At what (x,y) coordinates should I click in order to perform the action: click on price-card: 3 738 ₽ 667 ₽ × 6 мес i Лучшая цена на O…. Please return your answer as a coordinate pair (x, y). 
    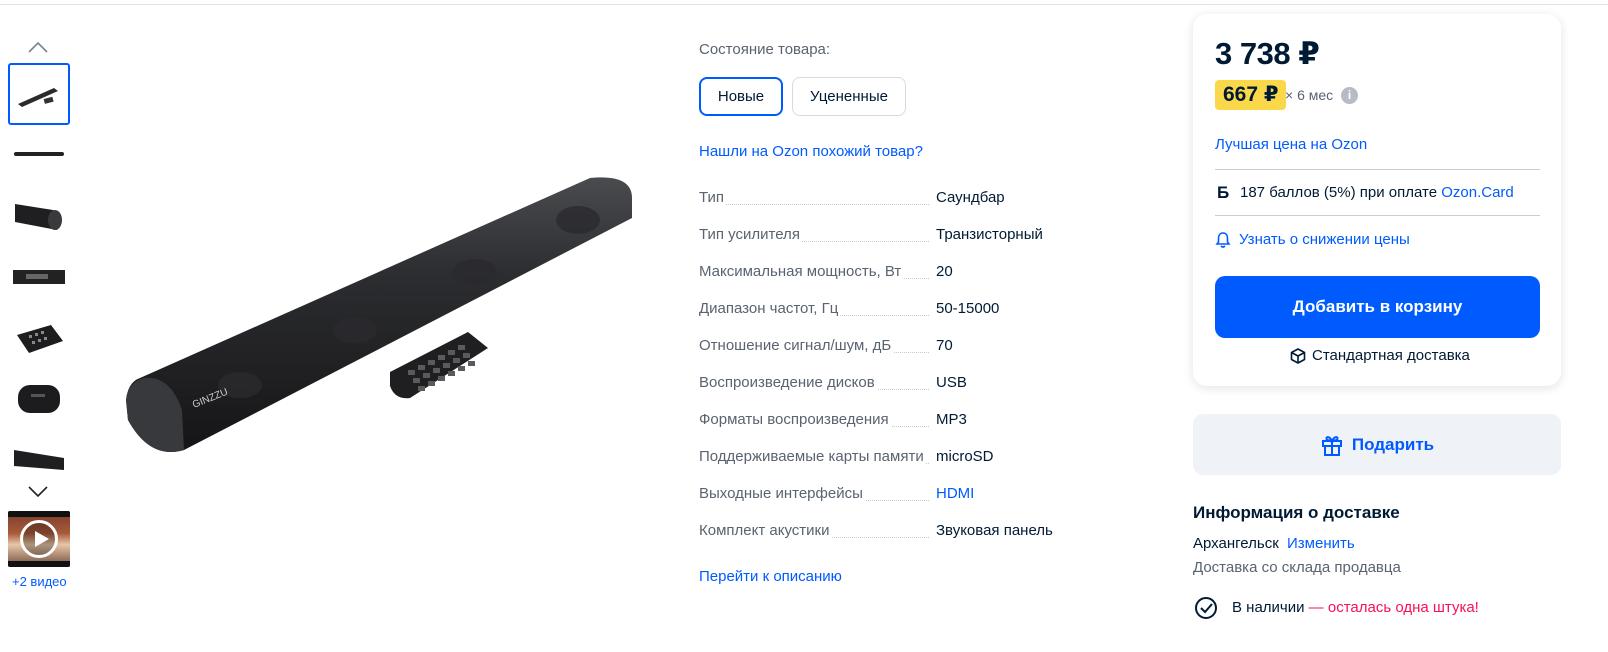
    Looking at the image, I should click on (1377, 200).